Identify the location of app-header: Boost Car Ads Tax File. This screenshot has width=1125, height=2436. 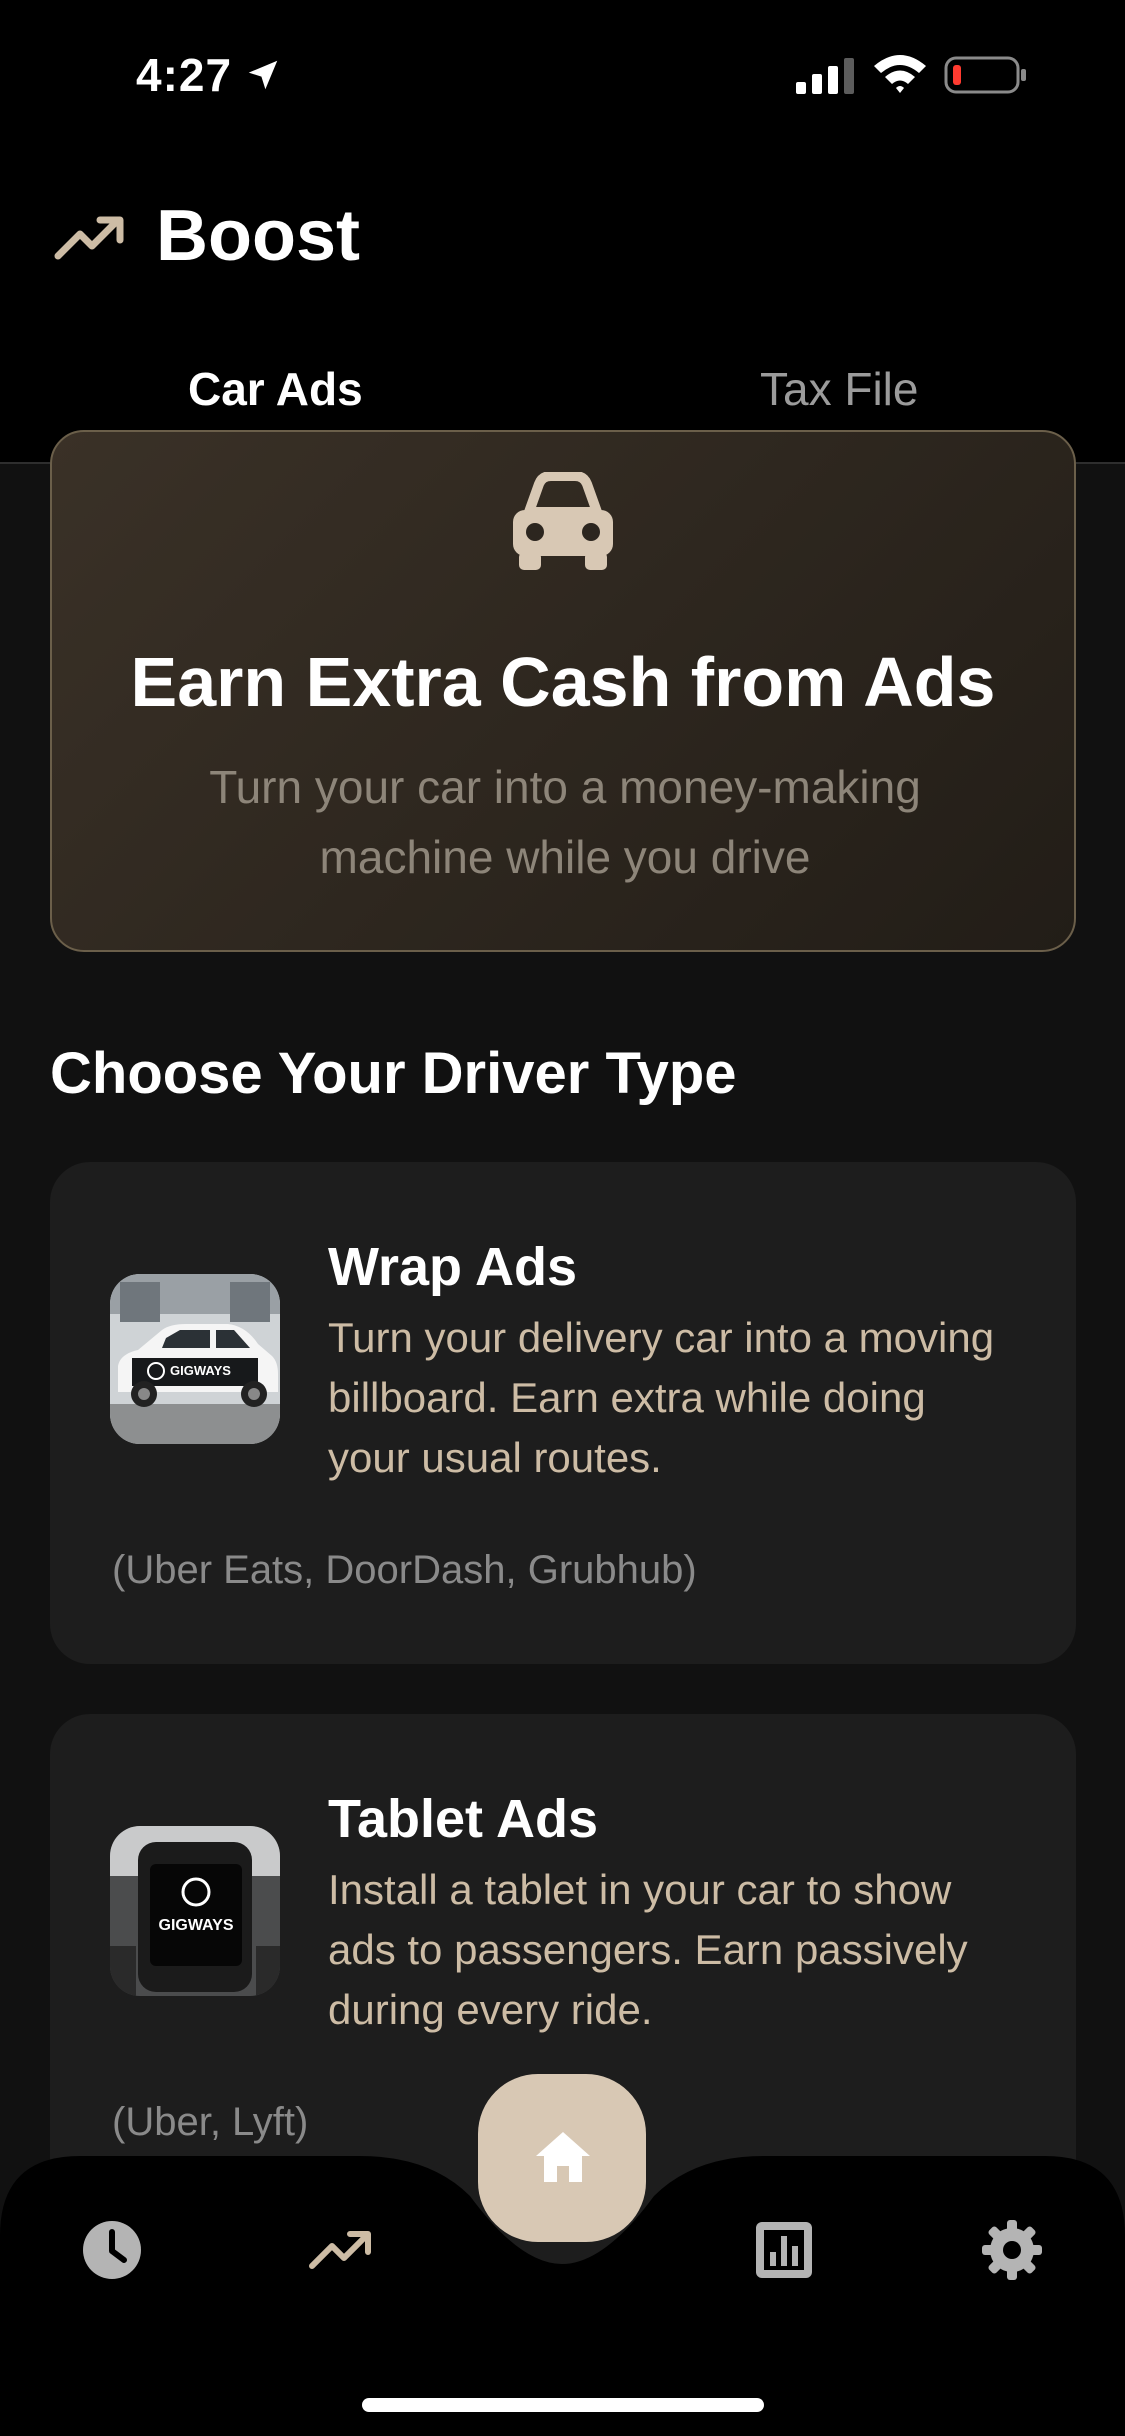
(562, 307).